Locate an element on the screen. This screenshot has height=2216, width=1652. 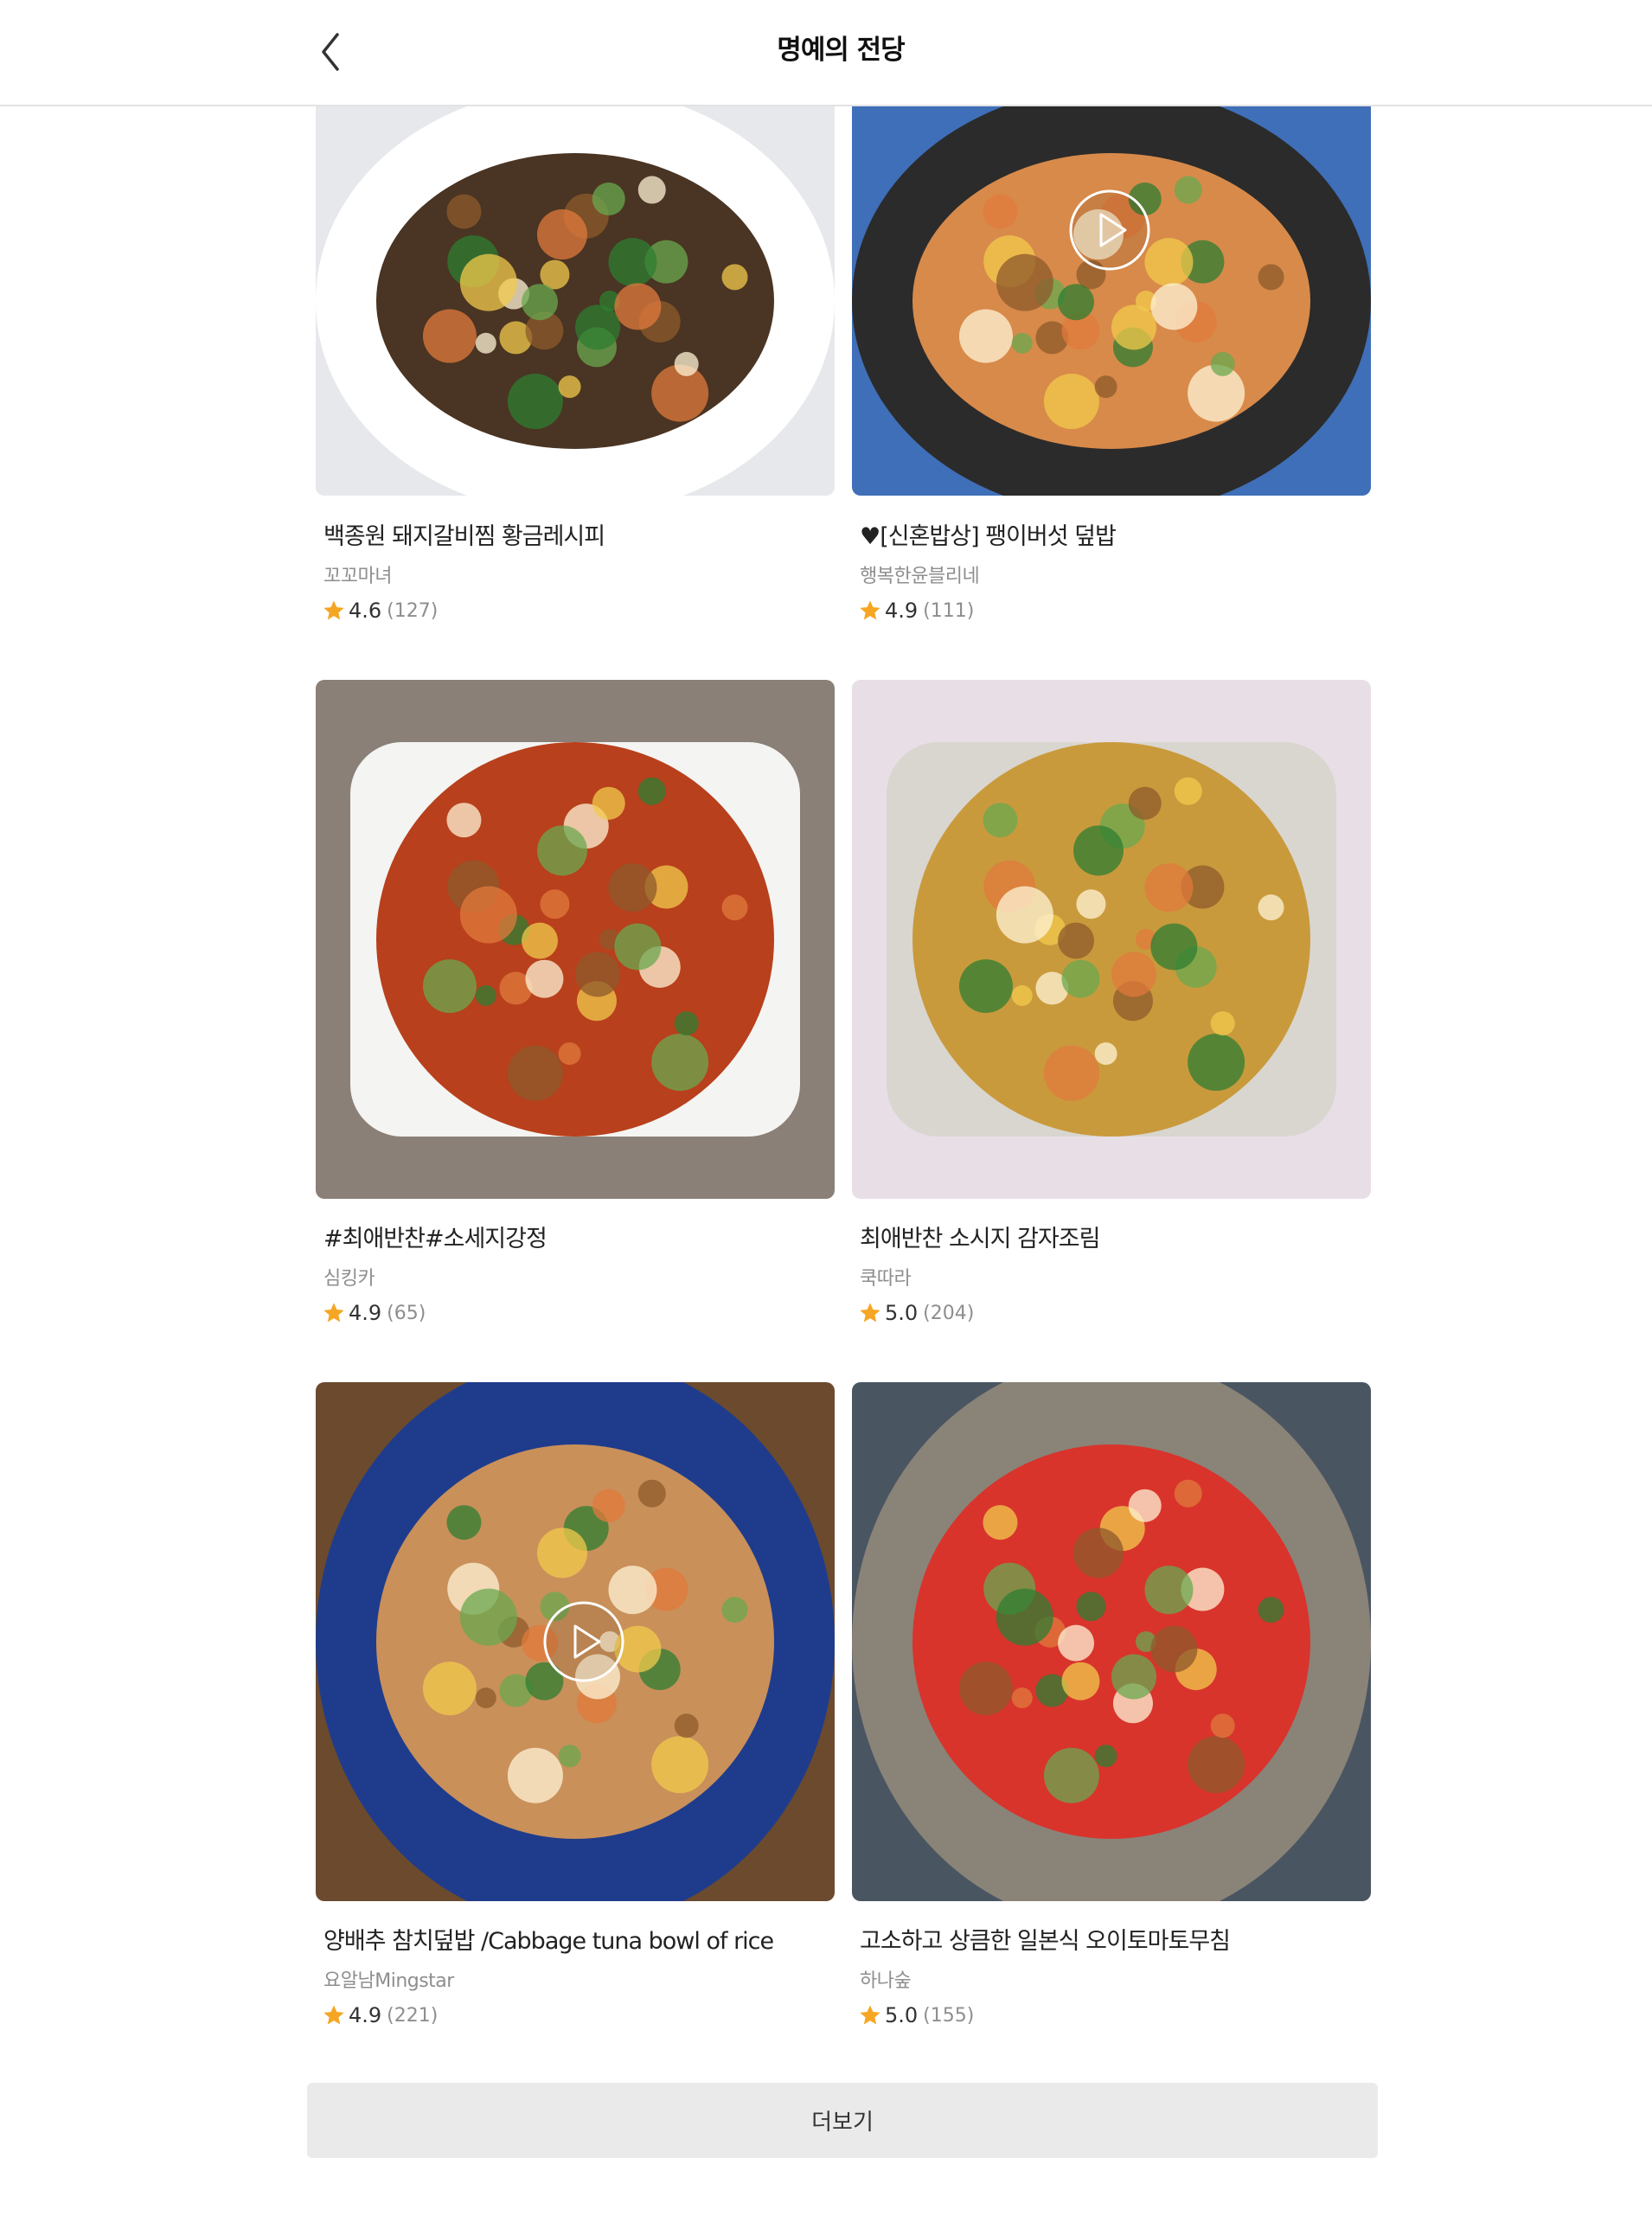
rating-row: 4.9 (221) is located at coordinates (380, 2015).